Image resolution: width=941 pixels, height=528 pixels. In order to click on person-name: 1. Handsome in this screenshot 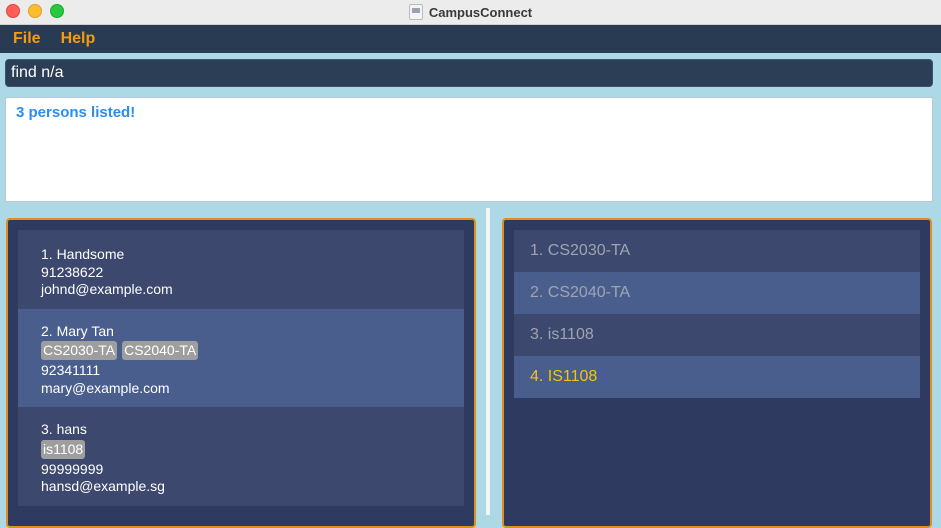, I will do `click(83, 254)`.